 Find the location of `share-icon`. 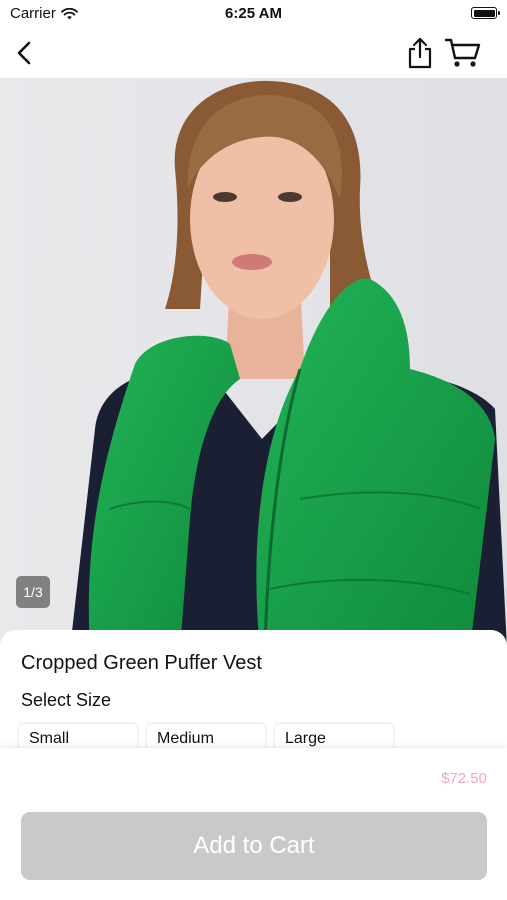

share-icon is located at coordinates (420, 53).